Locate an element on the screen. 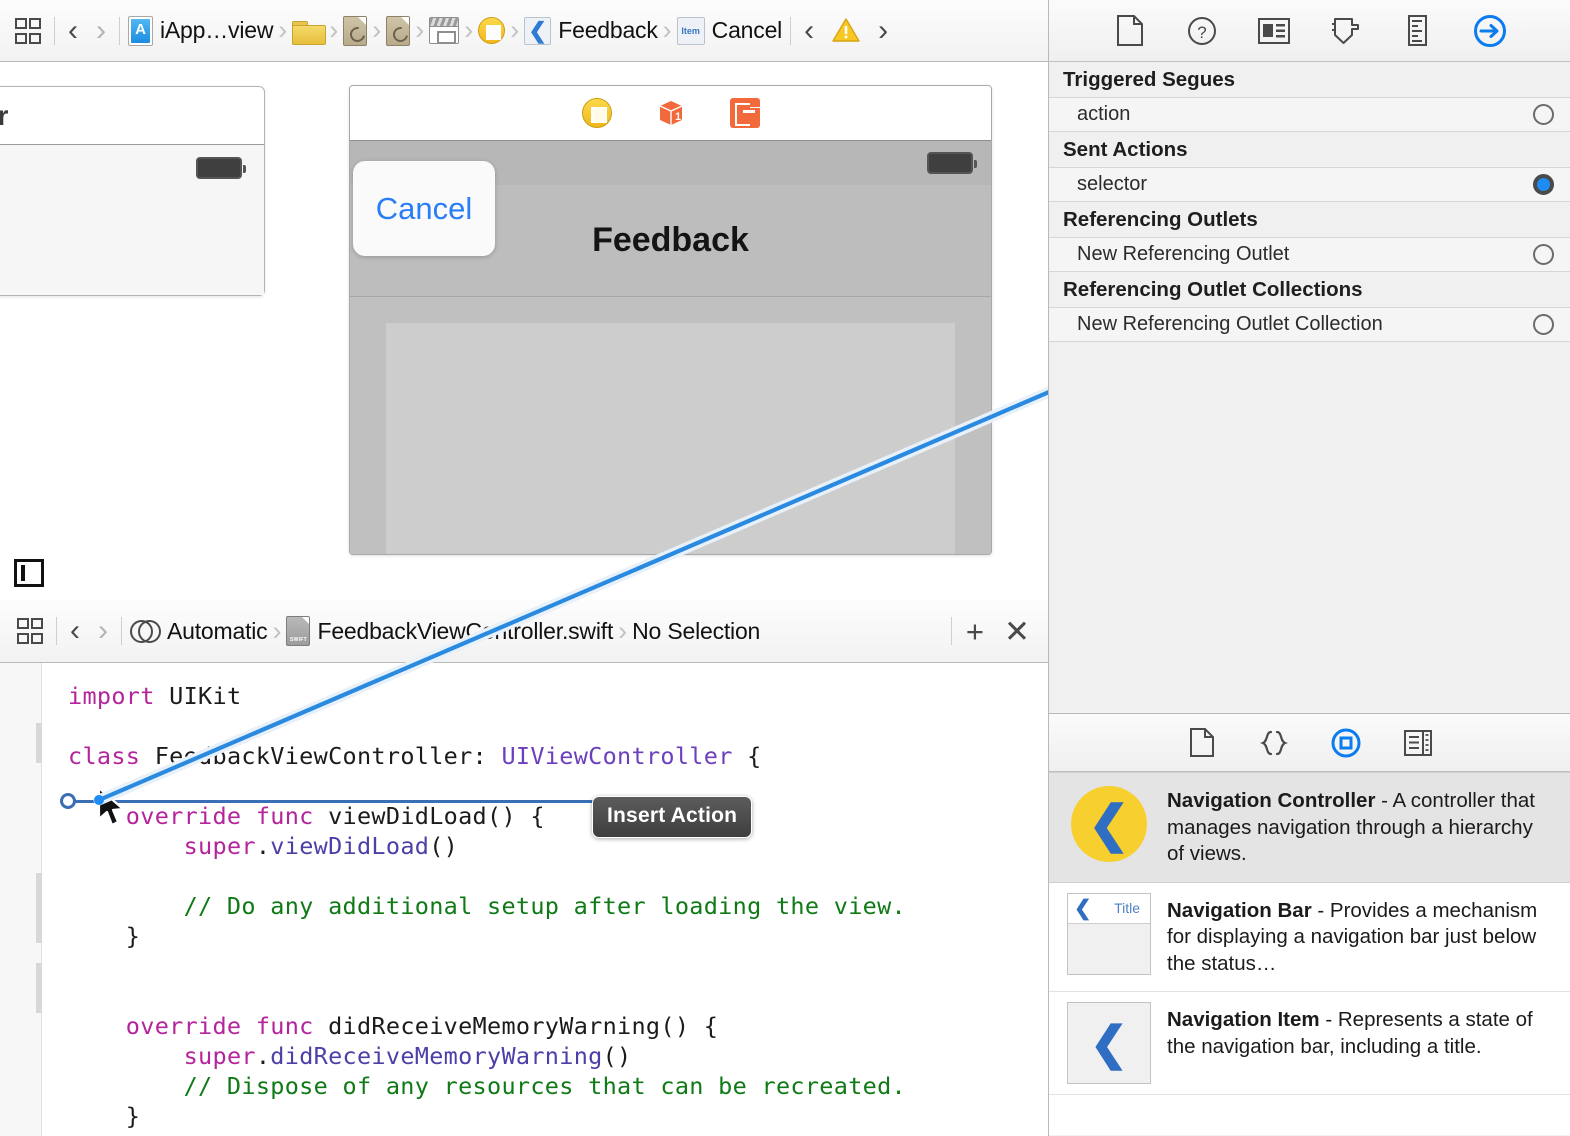 This screenshot has width=1570, height=1136. breadcrumb-selection: No Selection is located at coordinates (696, 631).